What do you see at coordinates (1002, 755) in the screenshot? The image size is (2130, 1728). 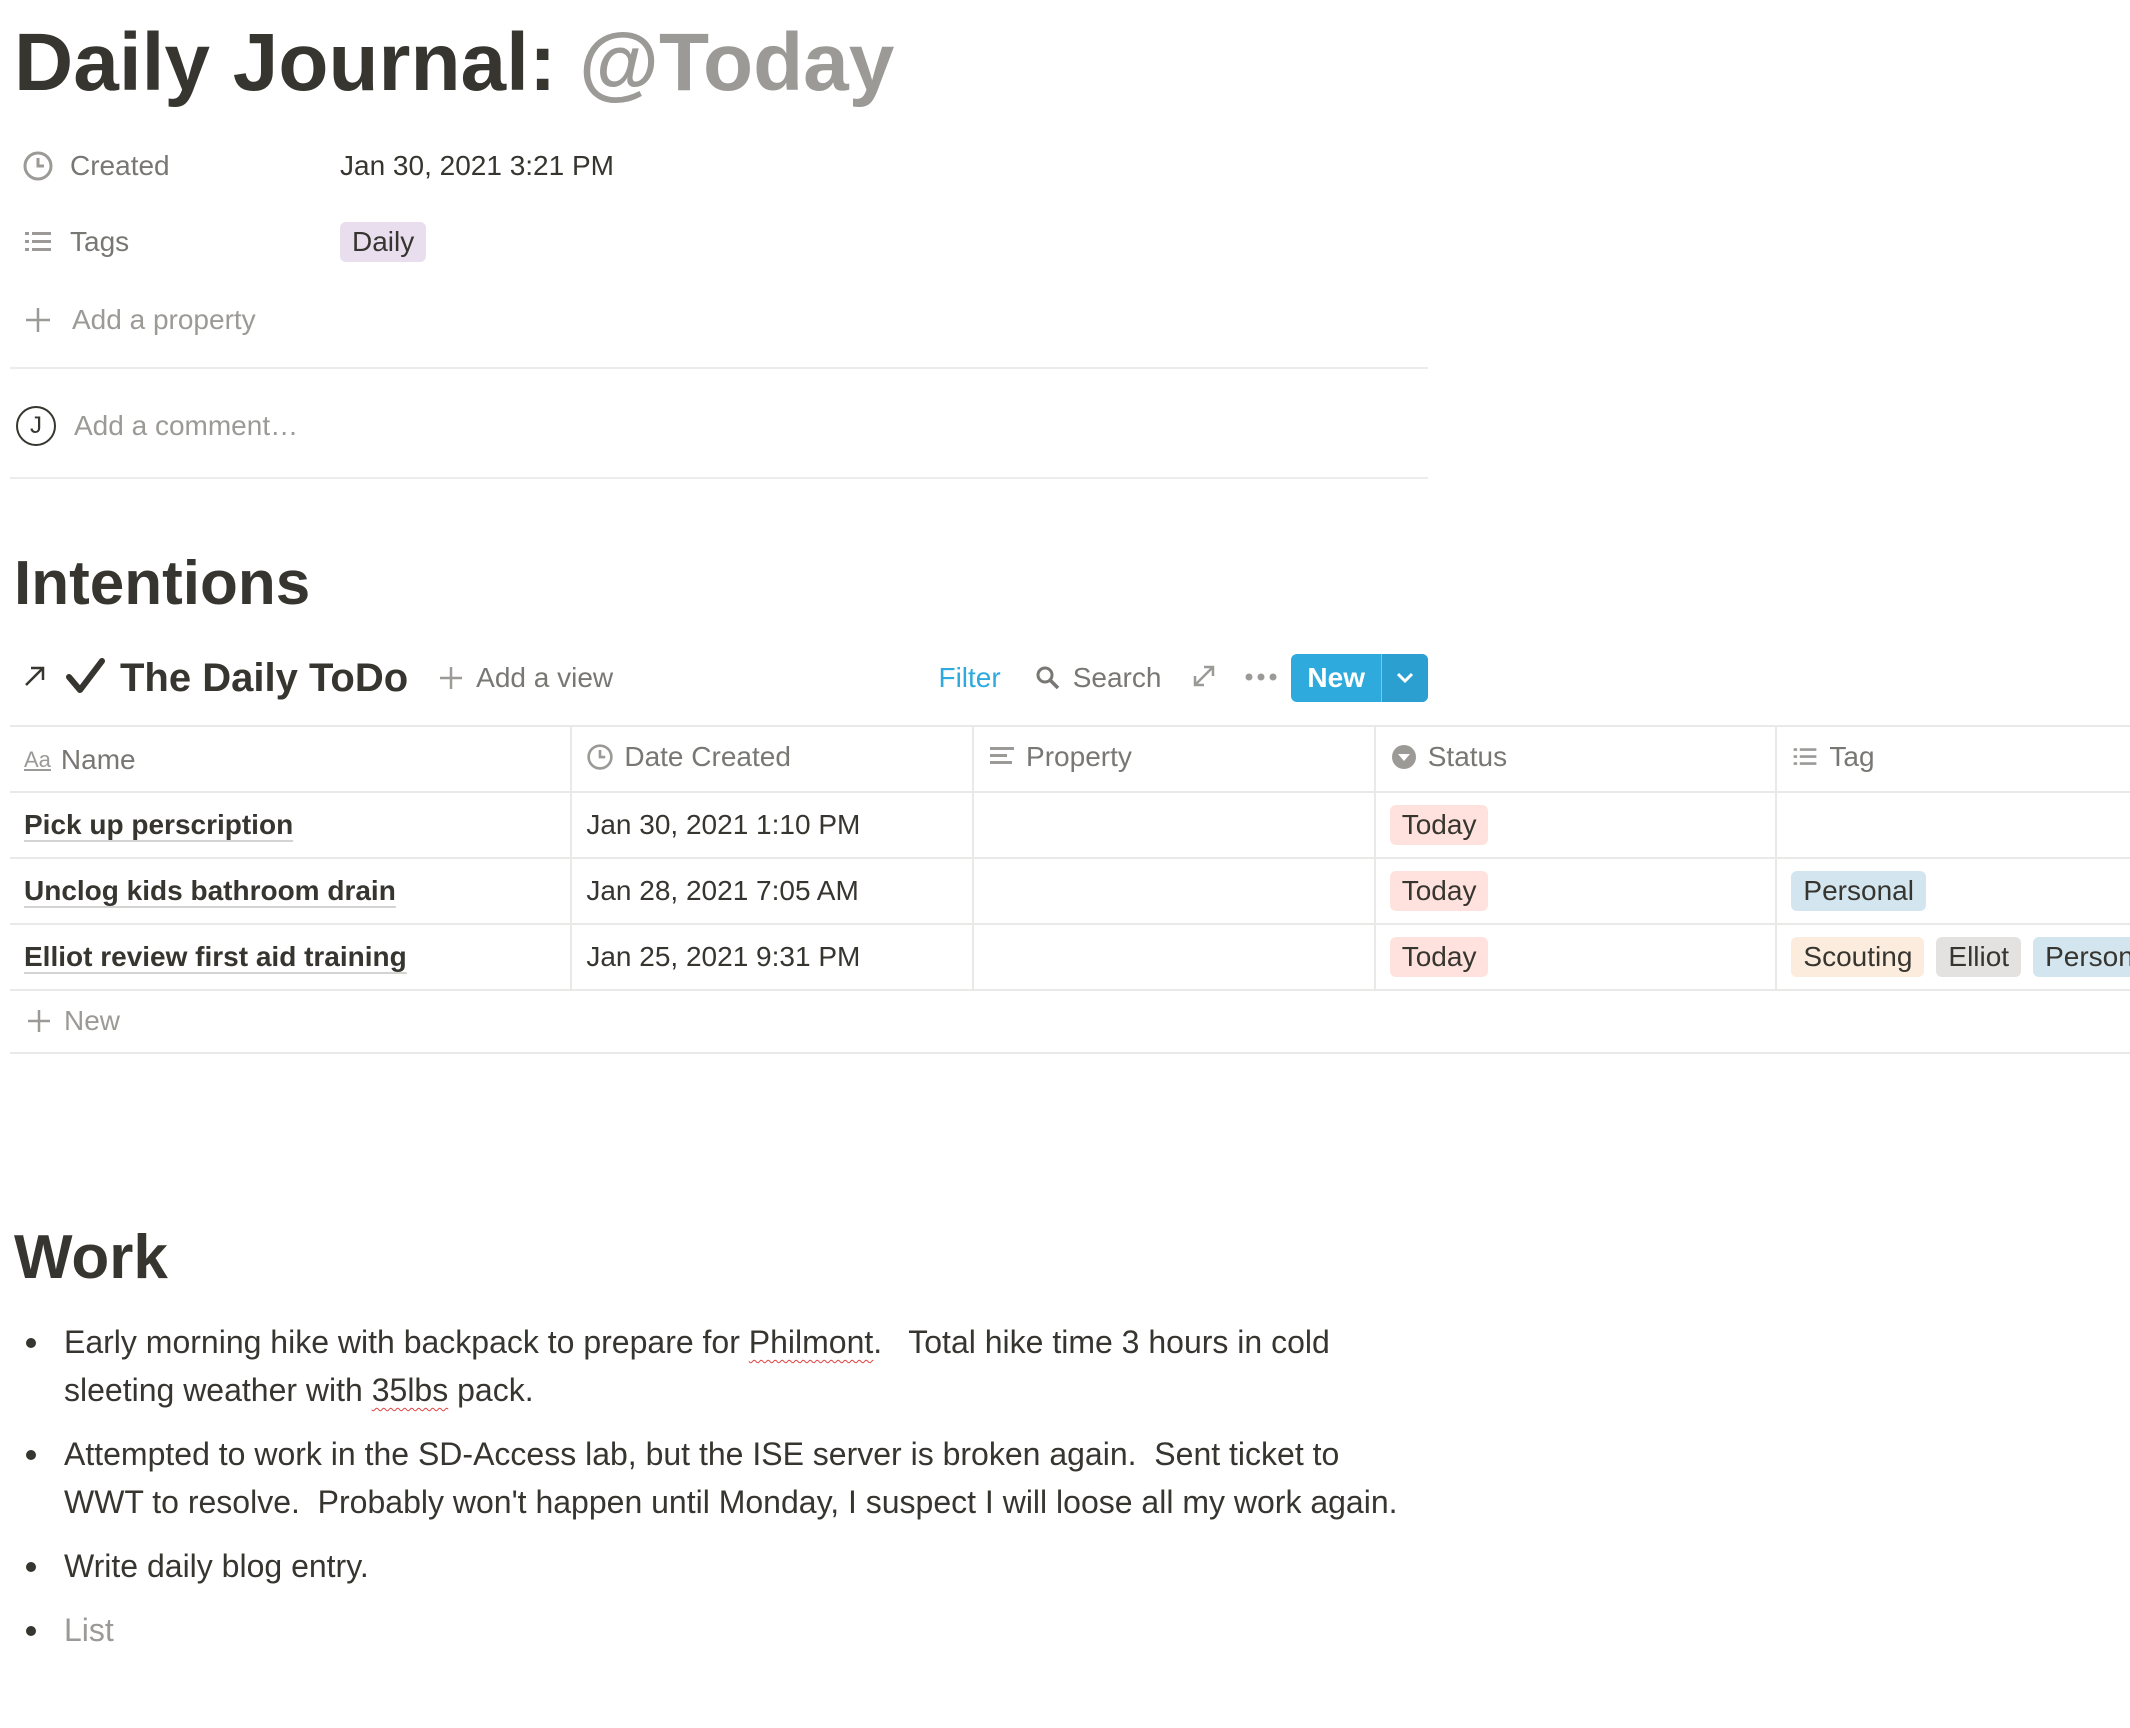 I see `text-lines-icon` at bounding box center [1002, 755].